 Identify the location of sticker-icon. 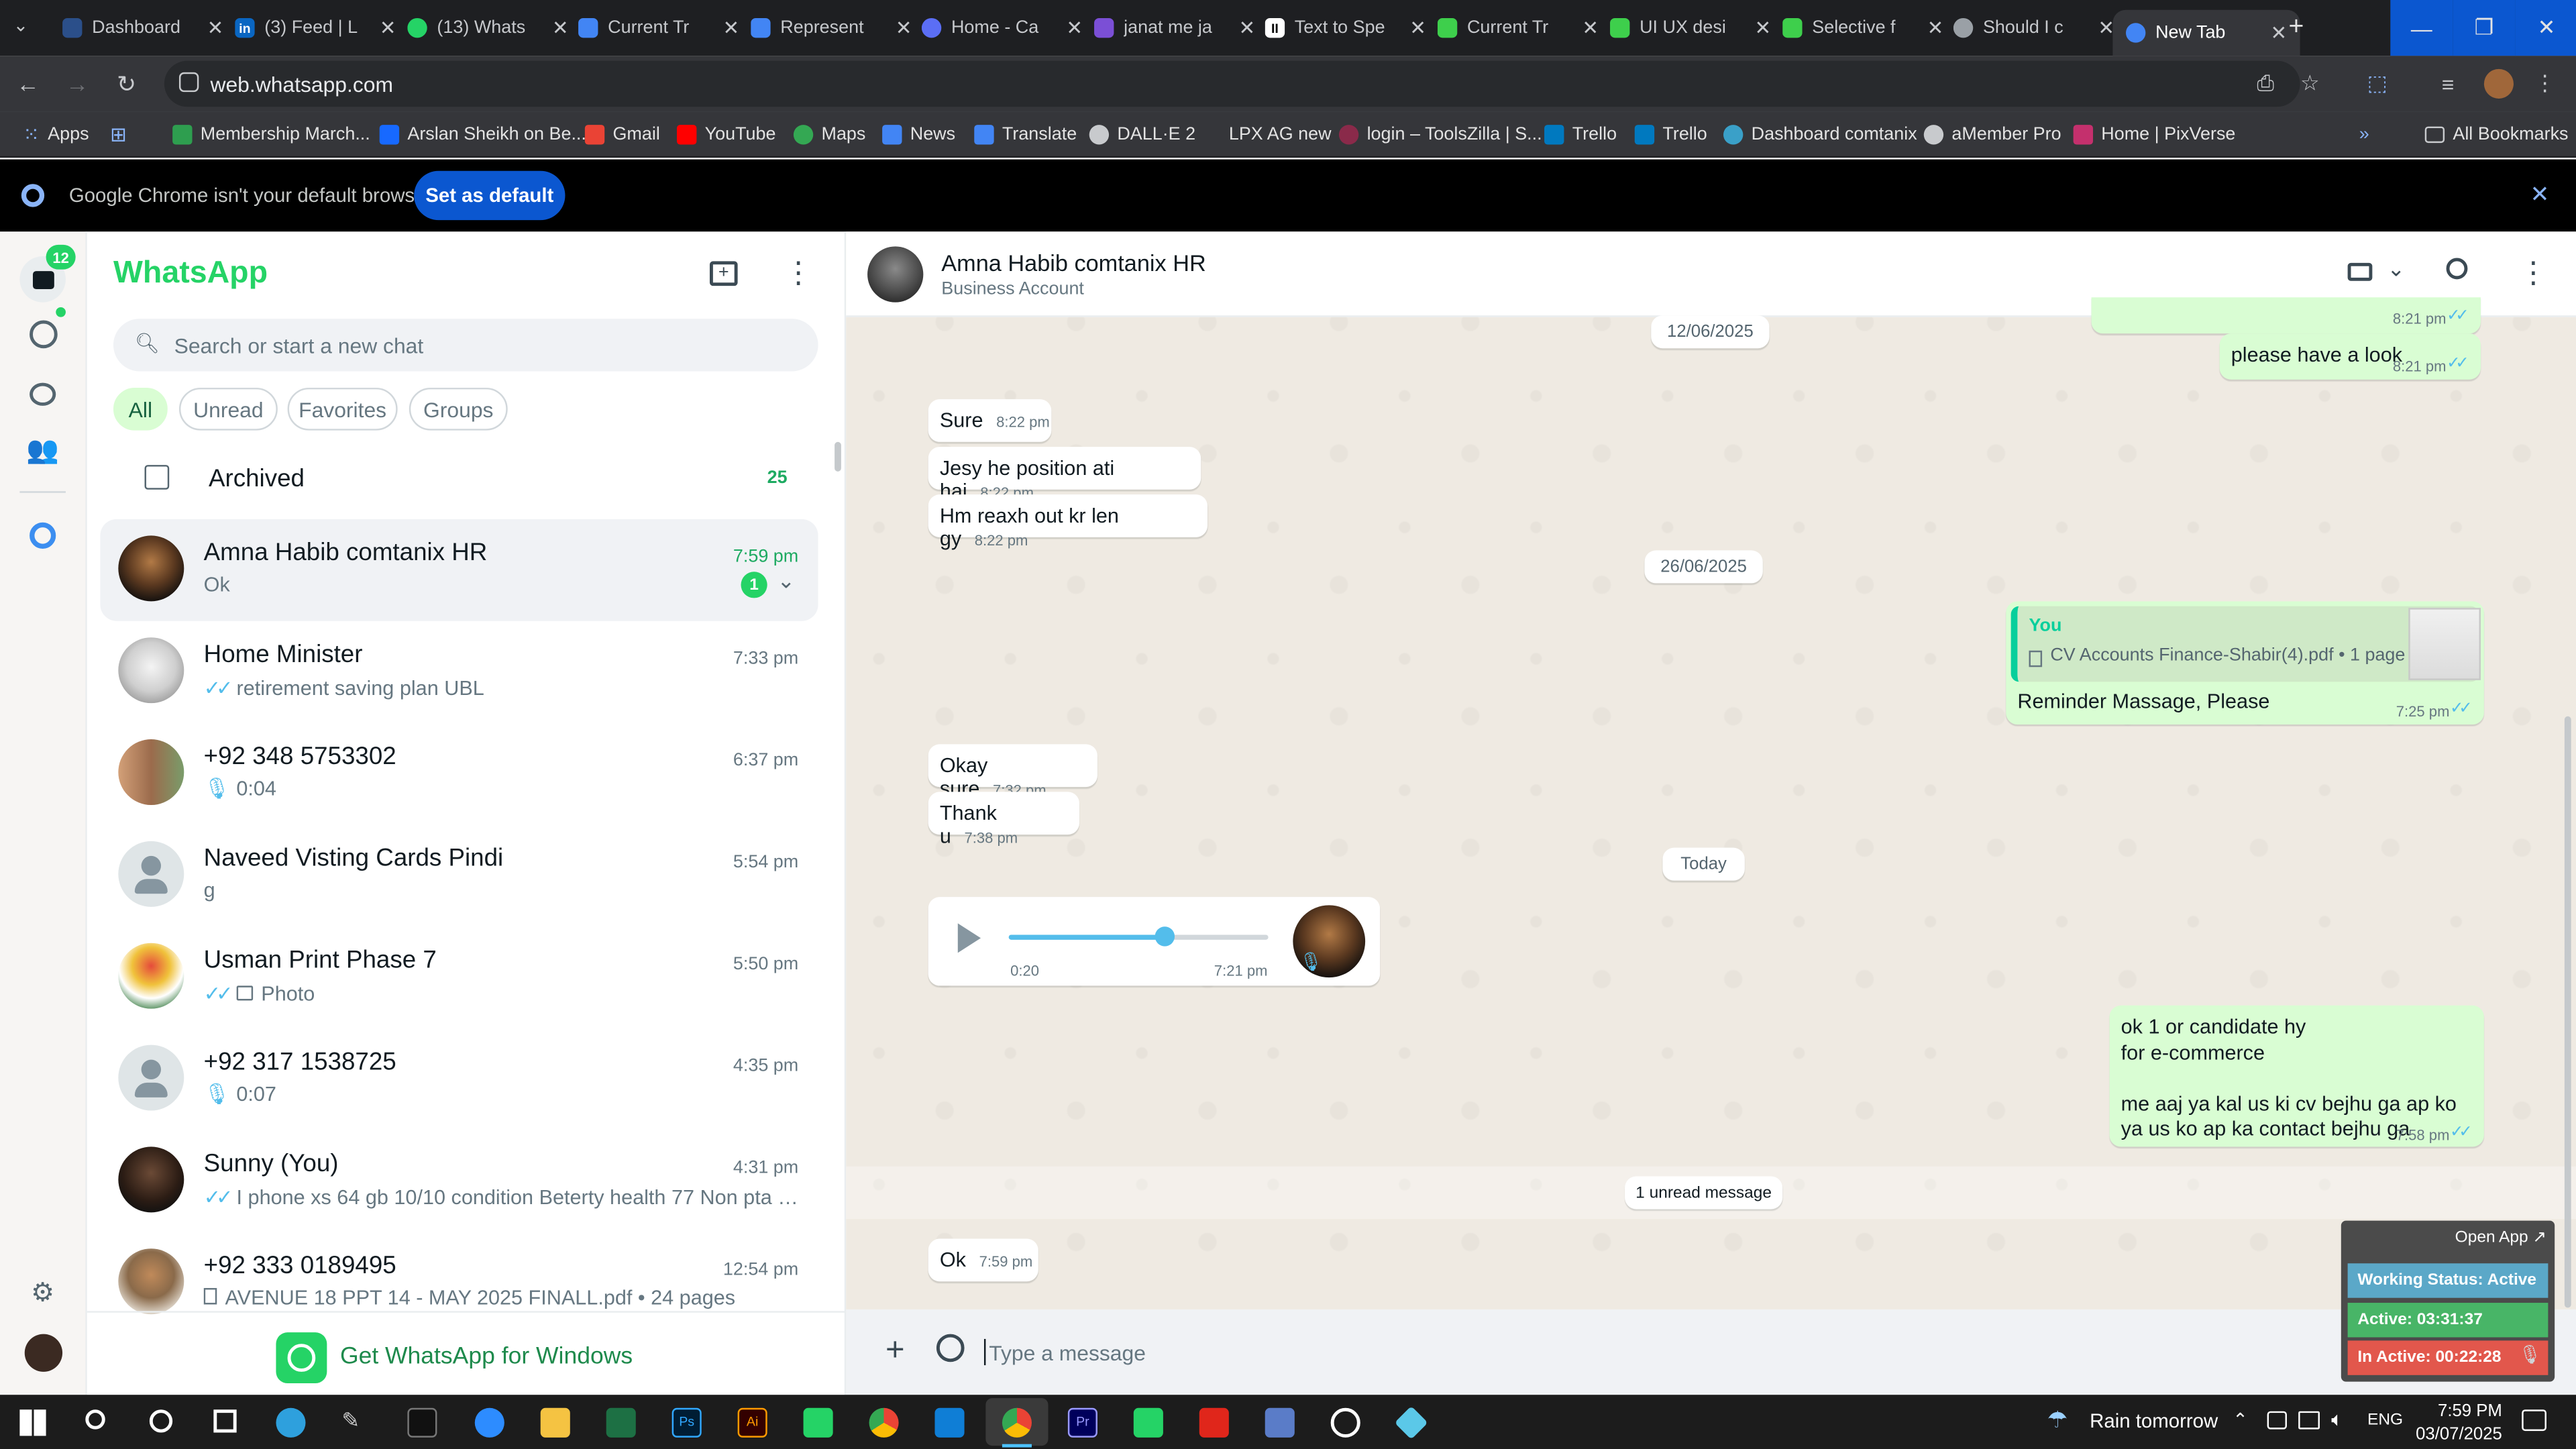
(950, 1348).